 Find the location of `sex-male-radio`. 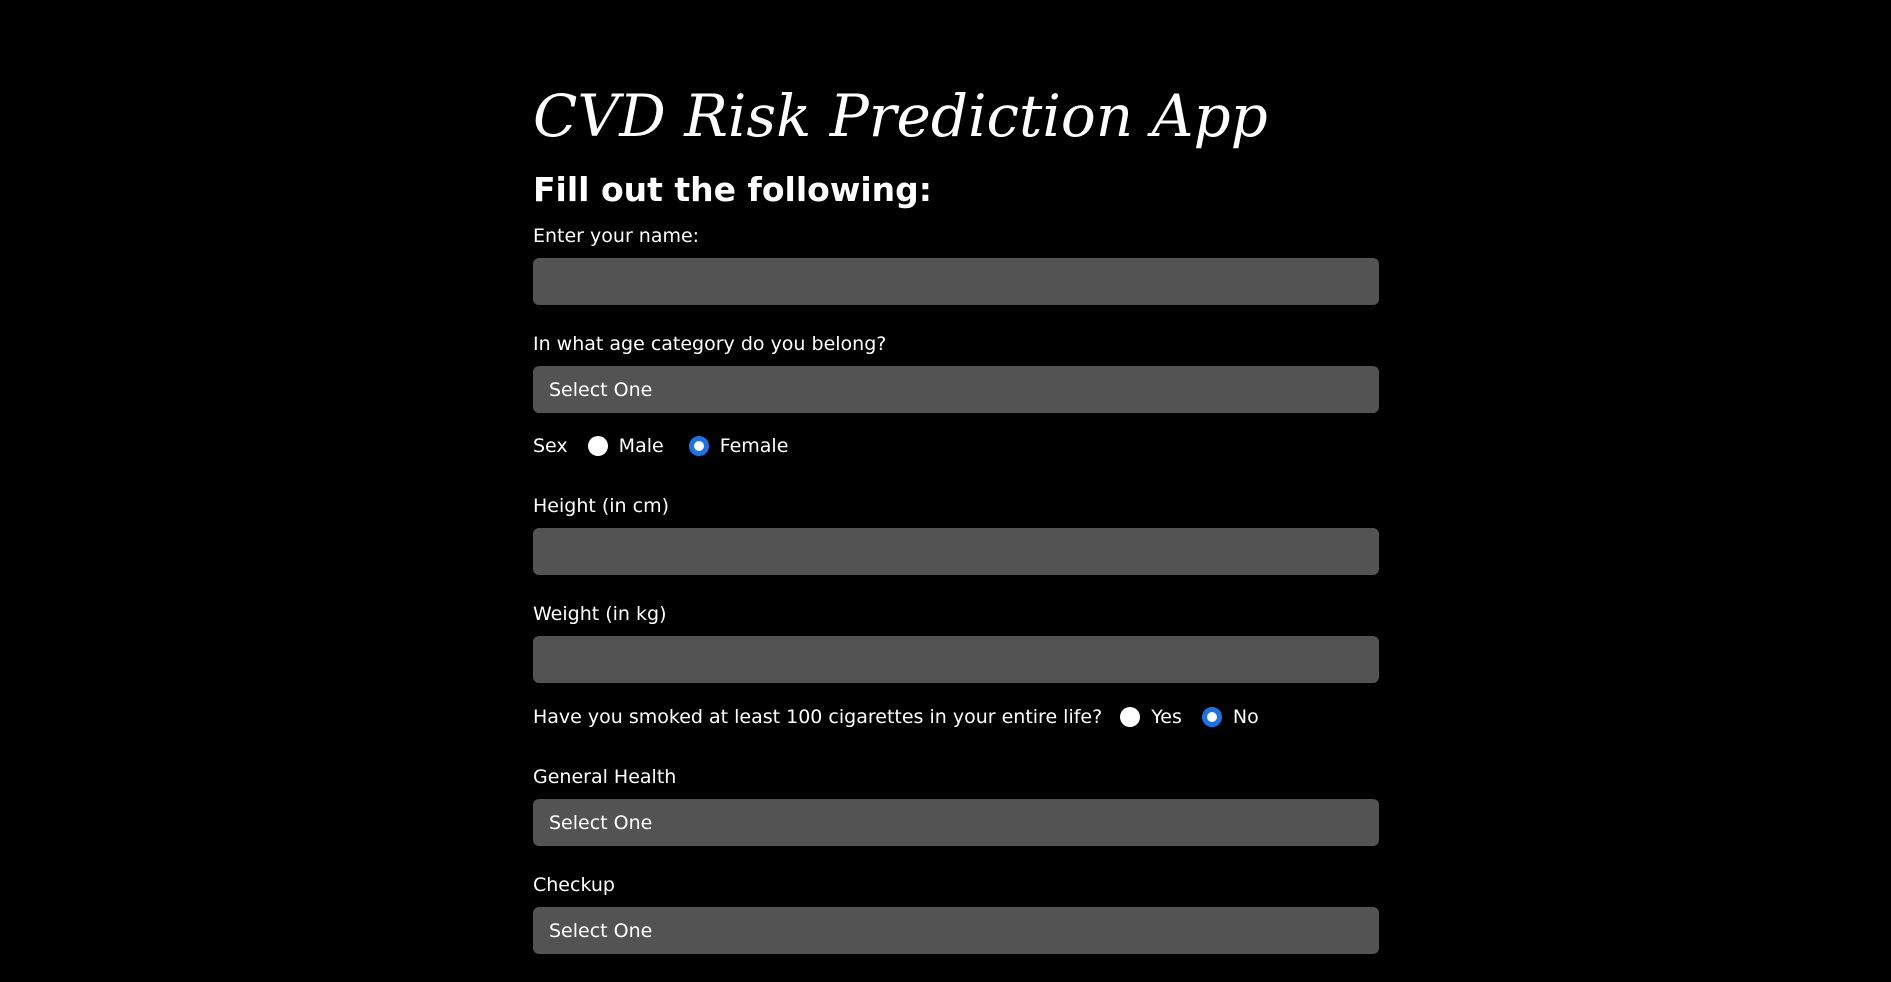

sex-male-radio is located at coordinates (597, 446).